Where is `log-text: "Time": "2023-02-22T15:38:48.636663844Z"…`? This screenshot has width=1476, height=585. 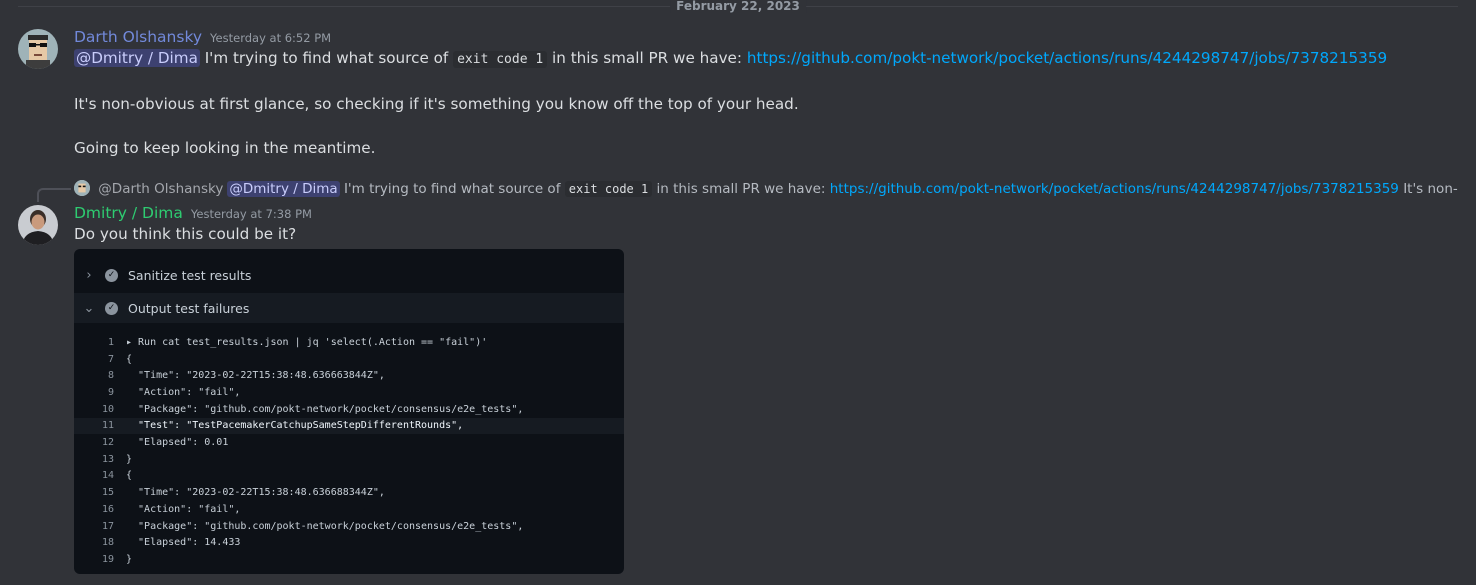 log-text: "Time": "2023-02-22T15:38:48.636663844Z"… is located at coordinates (255, 376).